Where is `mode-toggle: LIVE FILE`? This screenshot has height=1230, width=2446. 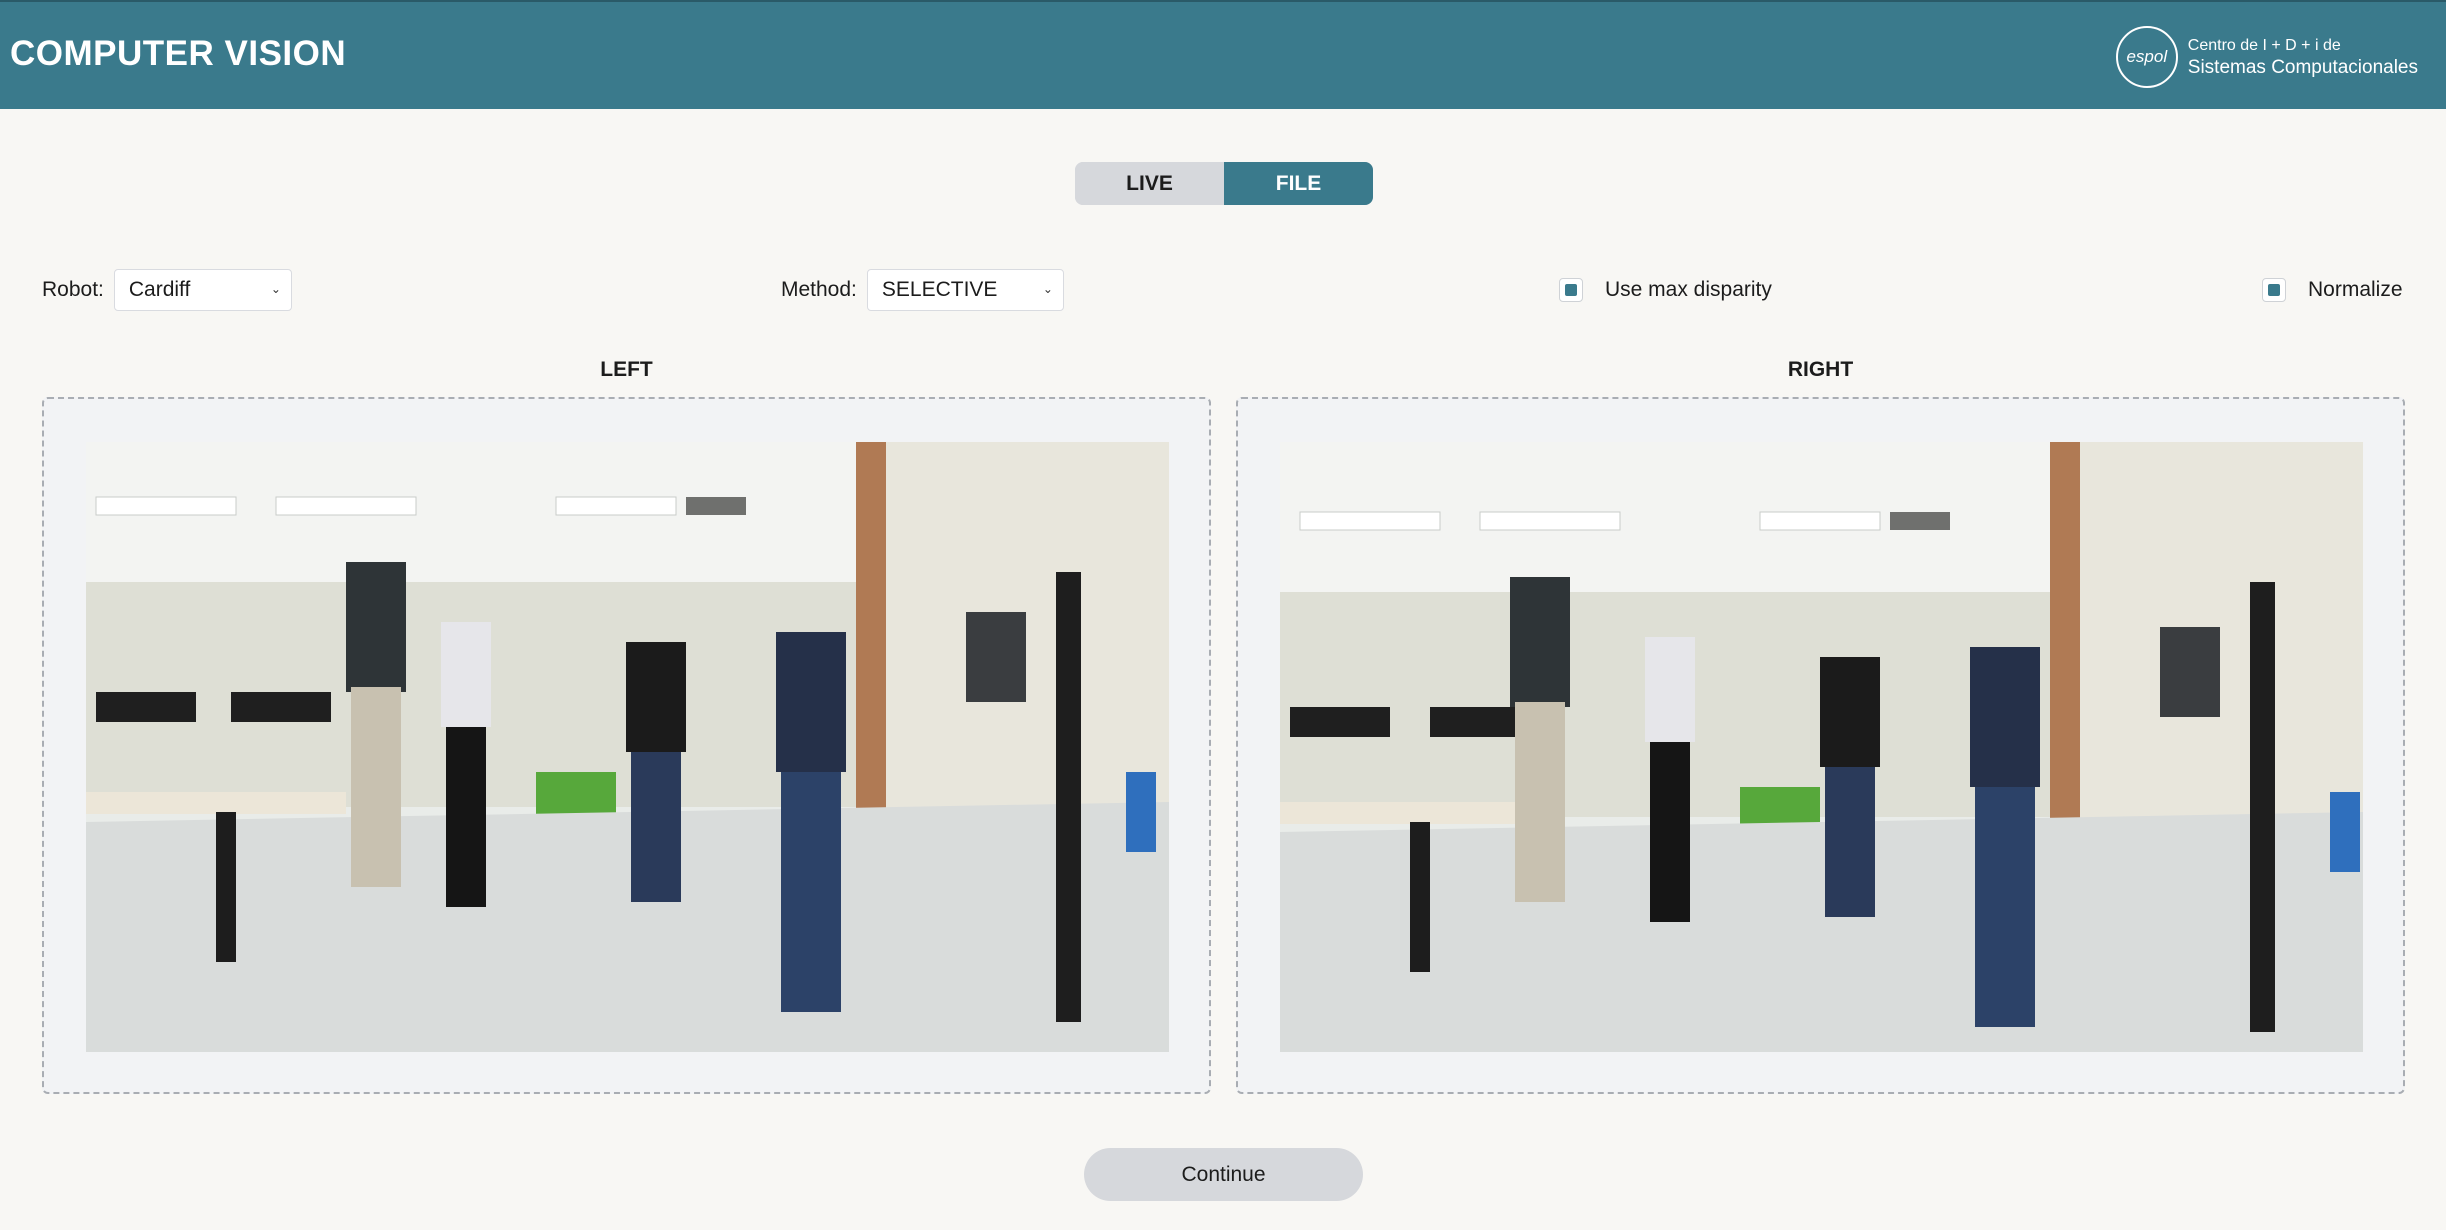
mode-toggle: LIVE FILE is located at coordinates (1224, 183).